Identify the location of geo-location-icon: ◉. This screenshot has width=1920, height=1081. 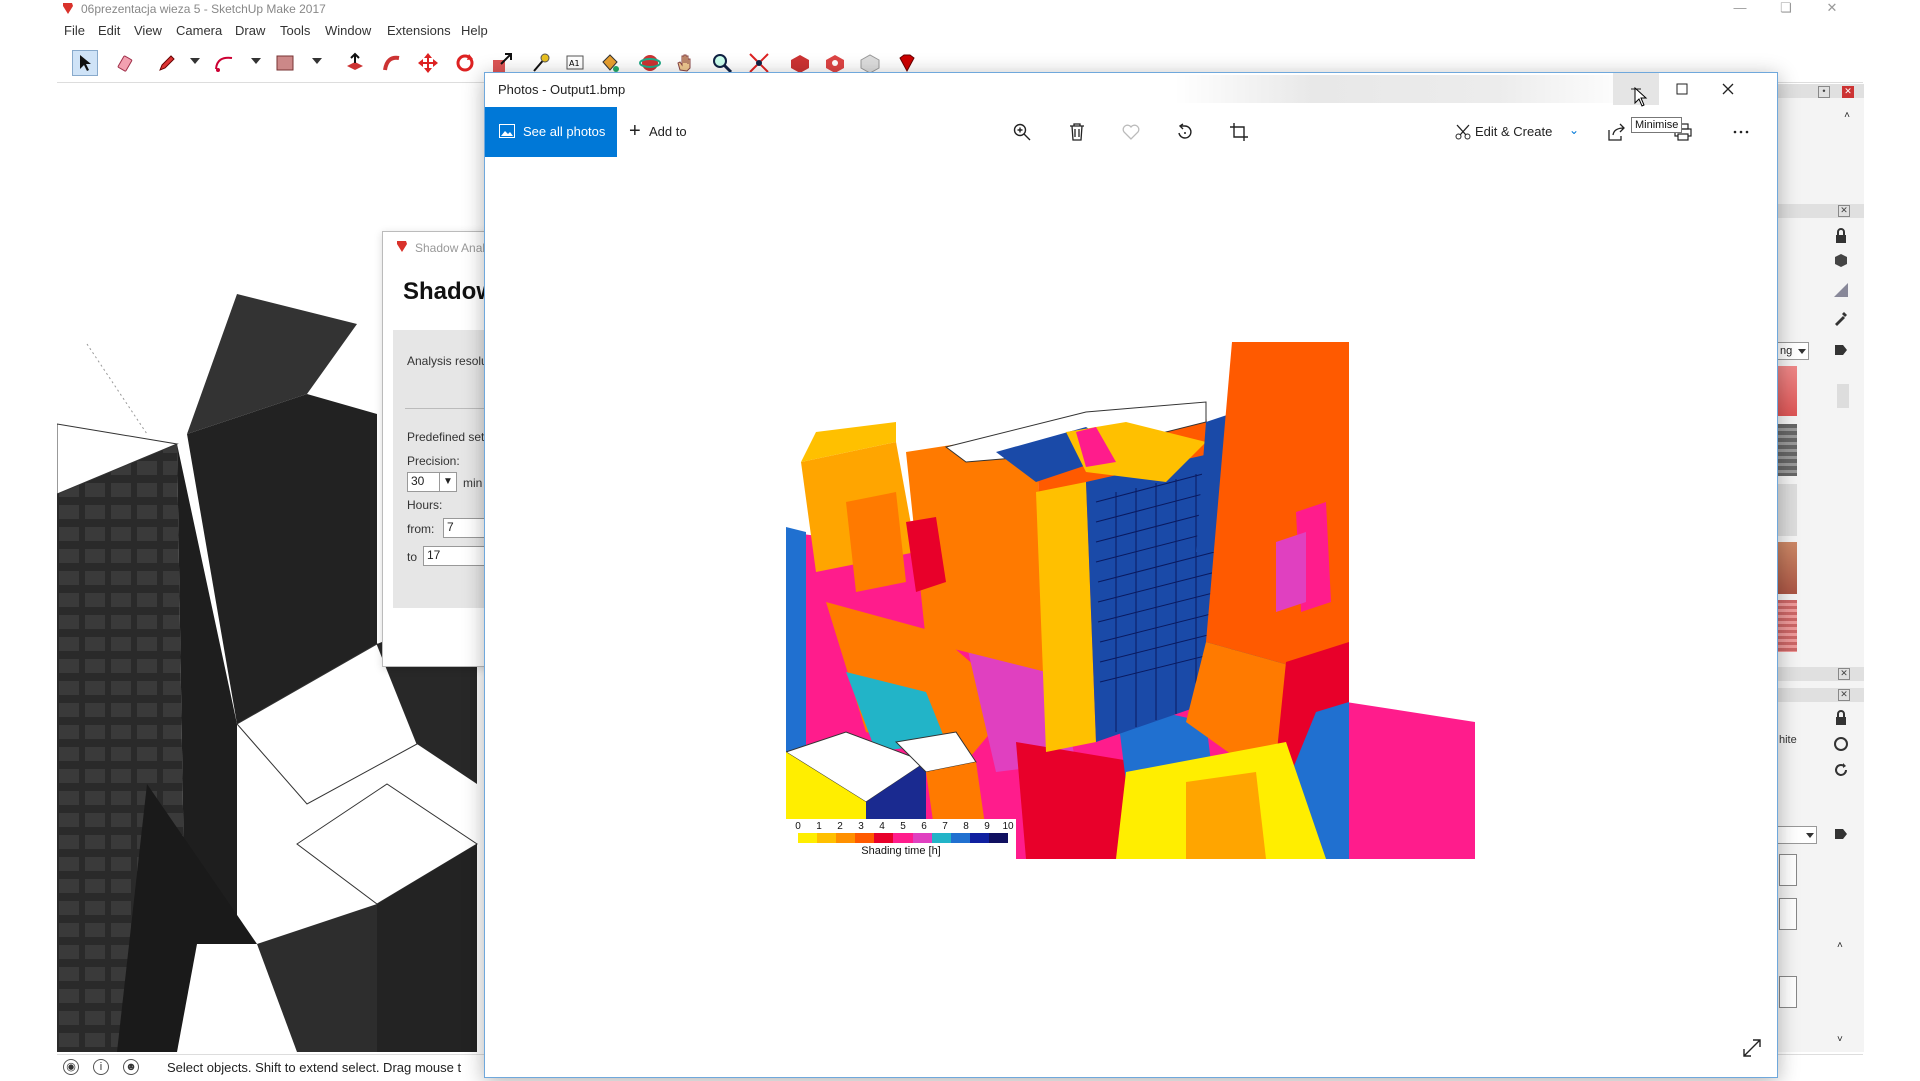
(71, 1067).